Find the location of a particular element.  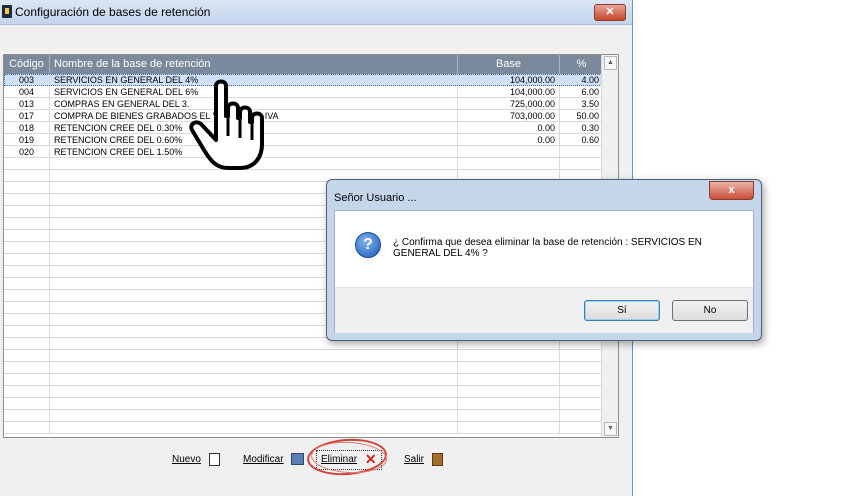

cell-base: 725,000.00 is located at coordinates (509, 103).